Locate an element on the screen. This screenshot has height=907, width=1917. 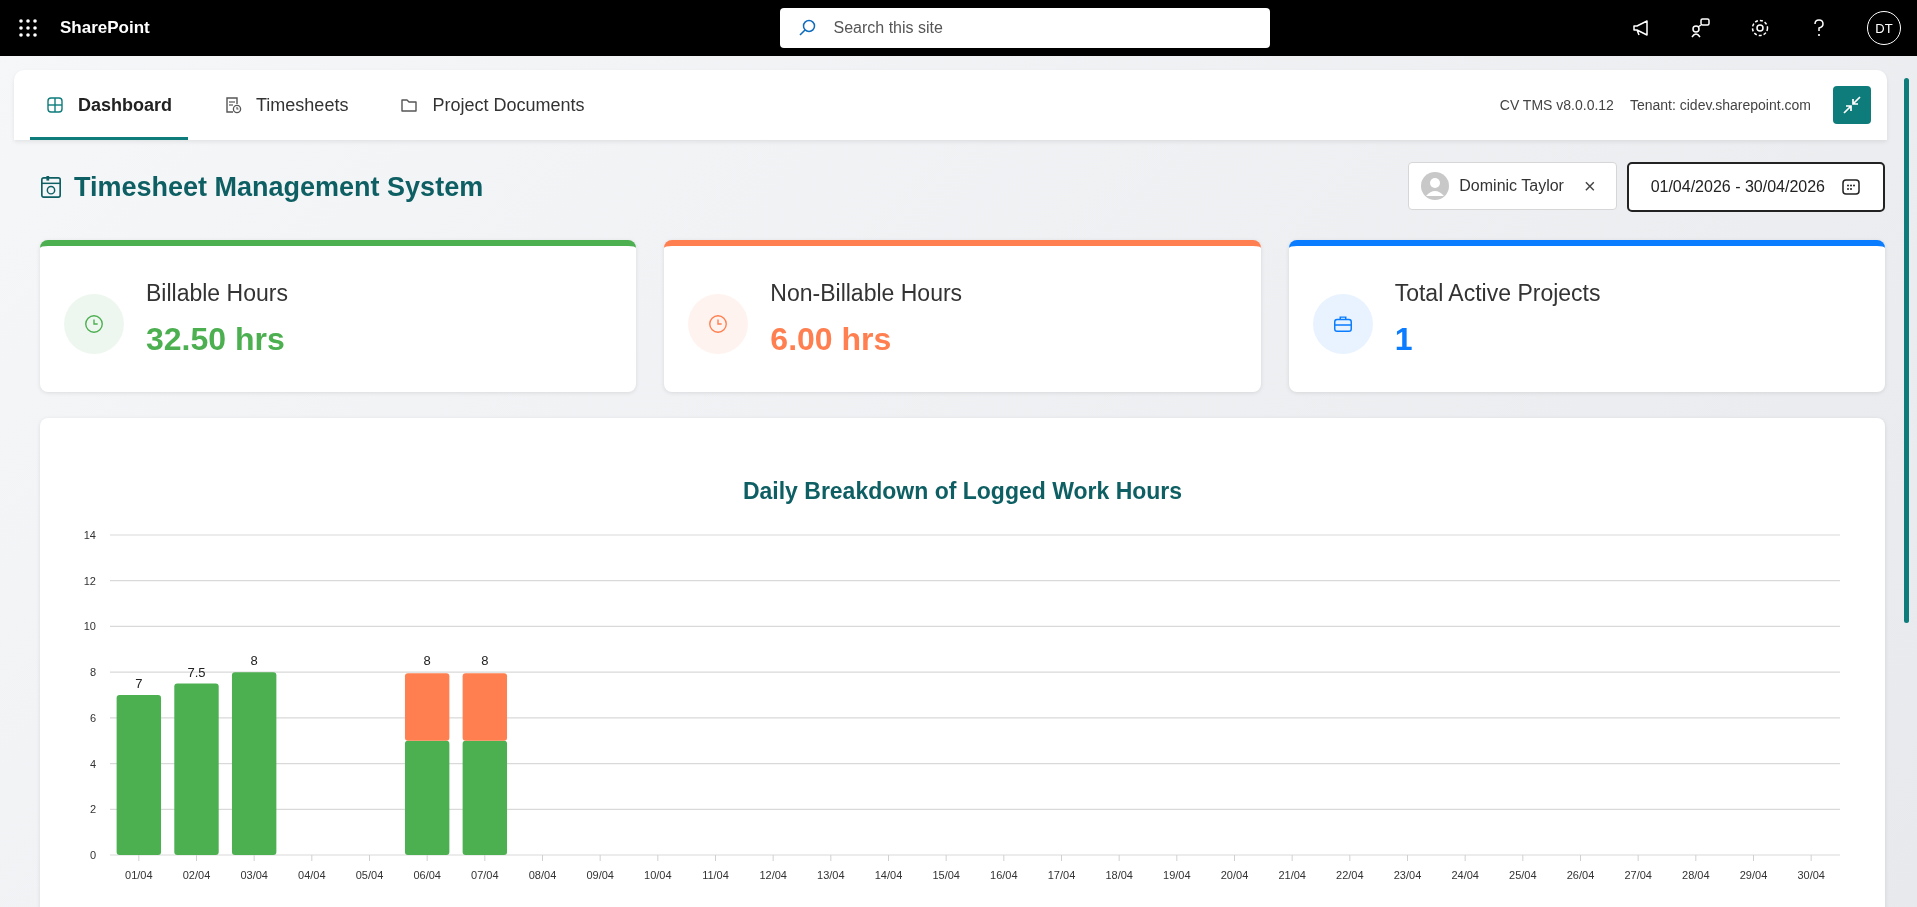
page-title: Timesheet Management System is located at coordinates (279, 187).